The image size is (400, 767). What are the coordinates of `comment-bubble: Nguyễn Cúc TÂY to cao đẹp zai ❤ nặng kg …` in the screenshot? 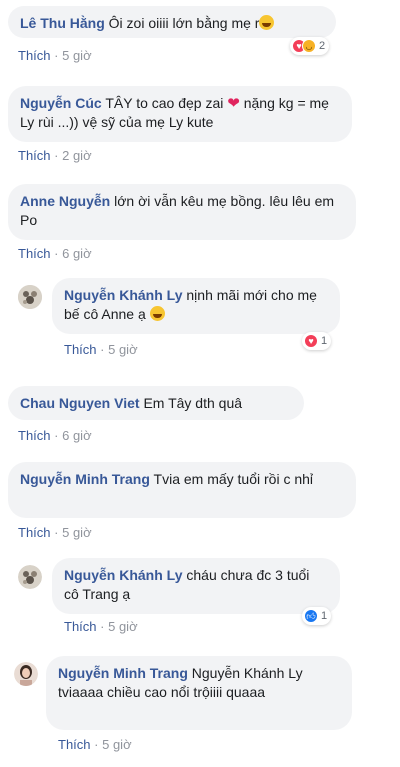 It's located at (180, 114).